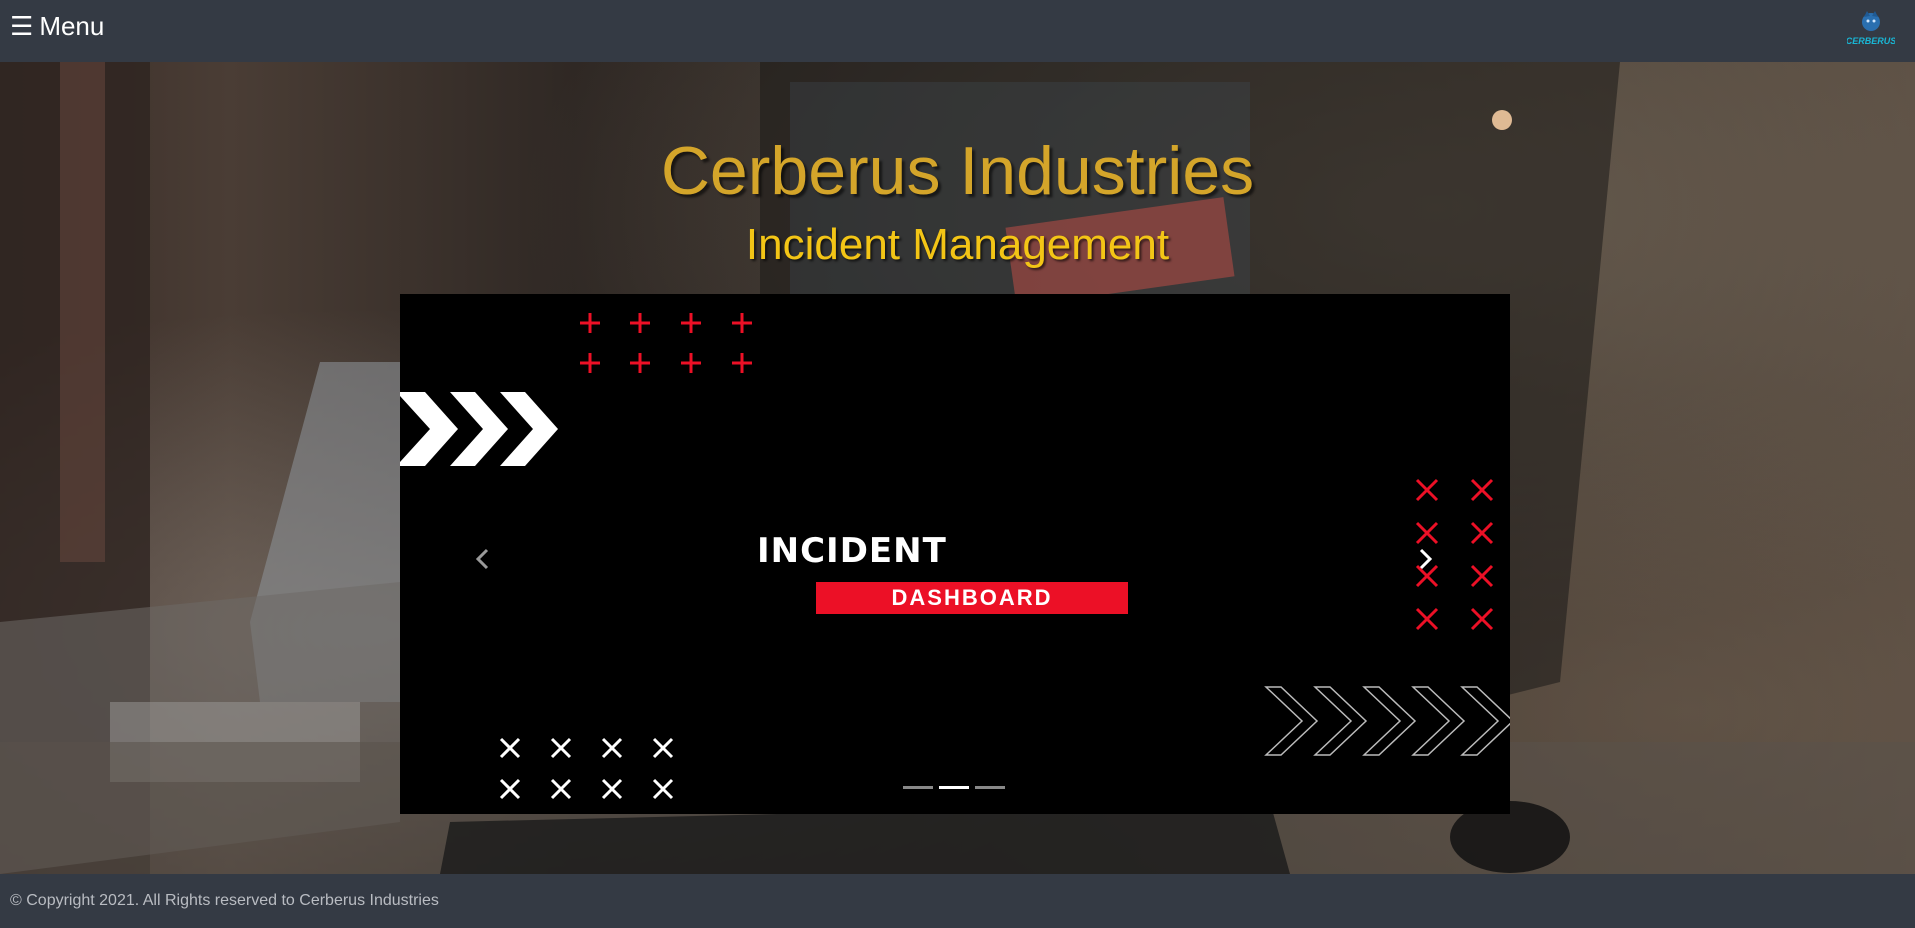  I want to click on red-plus-pattern, so click(666, 343).